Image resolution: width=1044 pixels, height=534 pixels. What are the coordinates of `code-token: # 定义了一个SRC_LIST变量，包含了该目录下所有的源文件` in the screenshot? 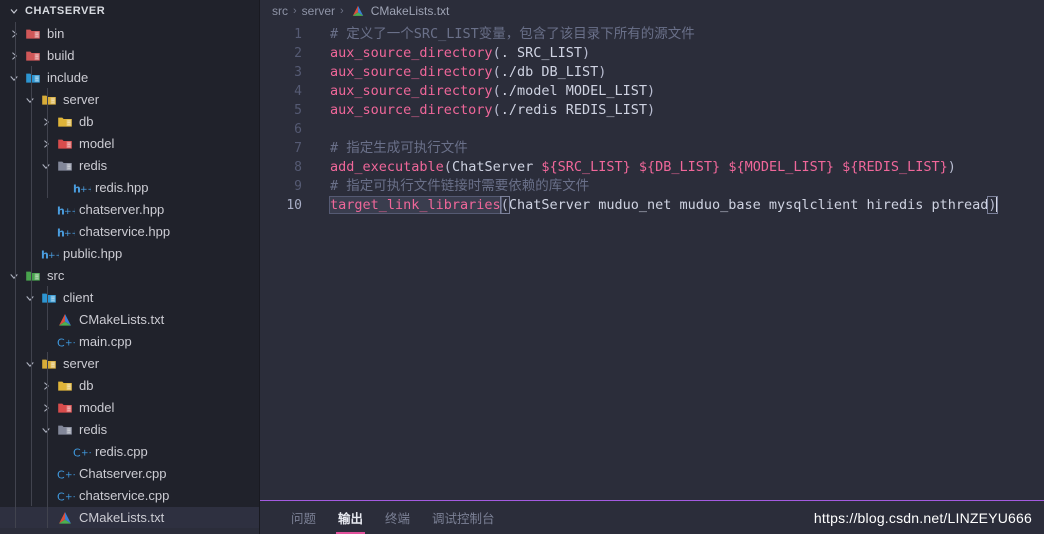 It's located at (512, 34).